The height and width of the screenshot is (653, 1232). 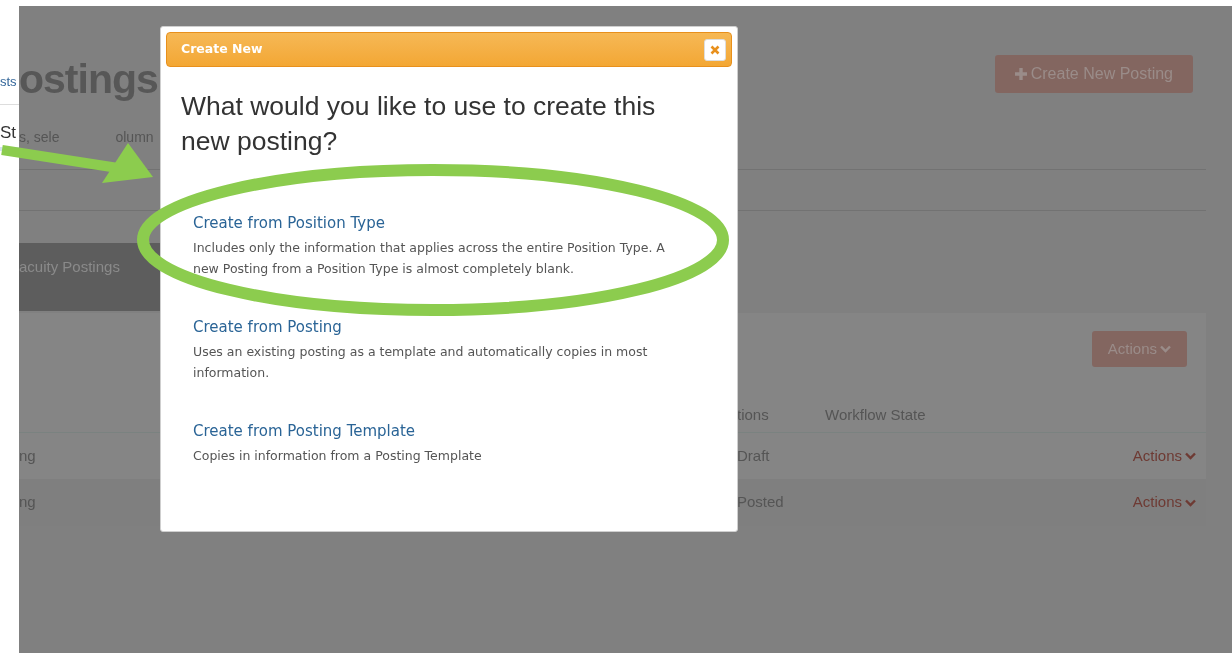 What do you see at coordinates (289, 223) in the screenshot?
I see `create-option-link: Create from Position Type` at bounding box center [289, 223].